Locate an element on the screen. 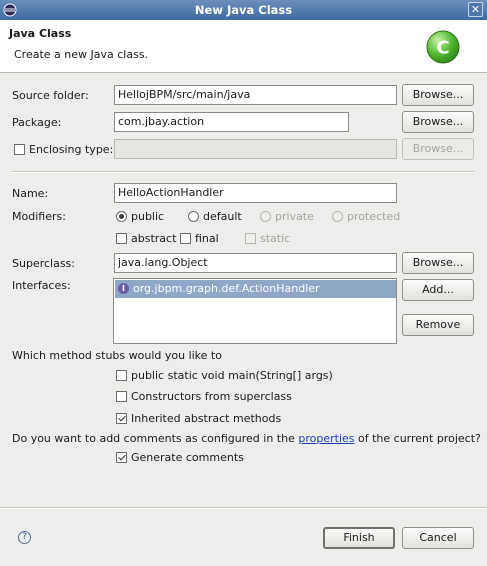  inherited-methods-checkbox is located at coordinates (121, 418).